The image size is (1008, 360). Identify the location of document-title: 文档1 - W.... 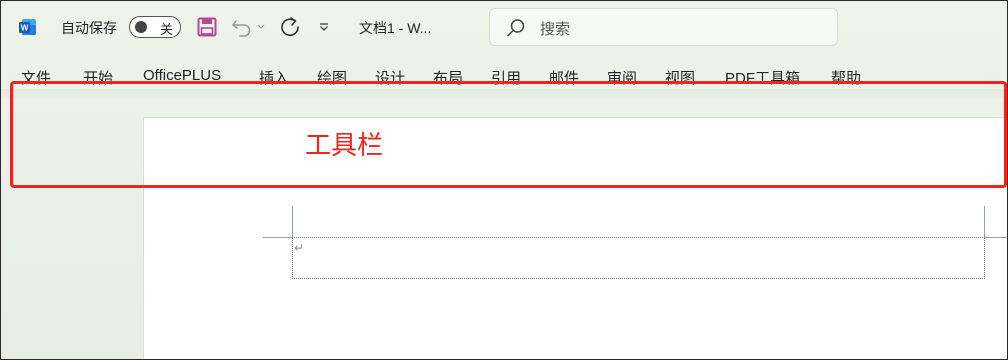
(395, 28).